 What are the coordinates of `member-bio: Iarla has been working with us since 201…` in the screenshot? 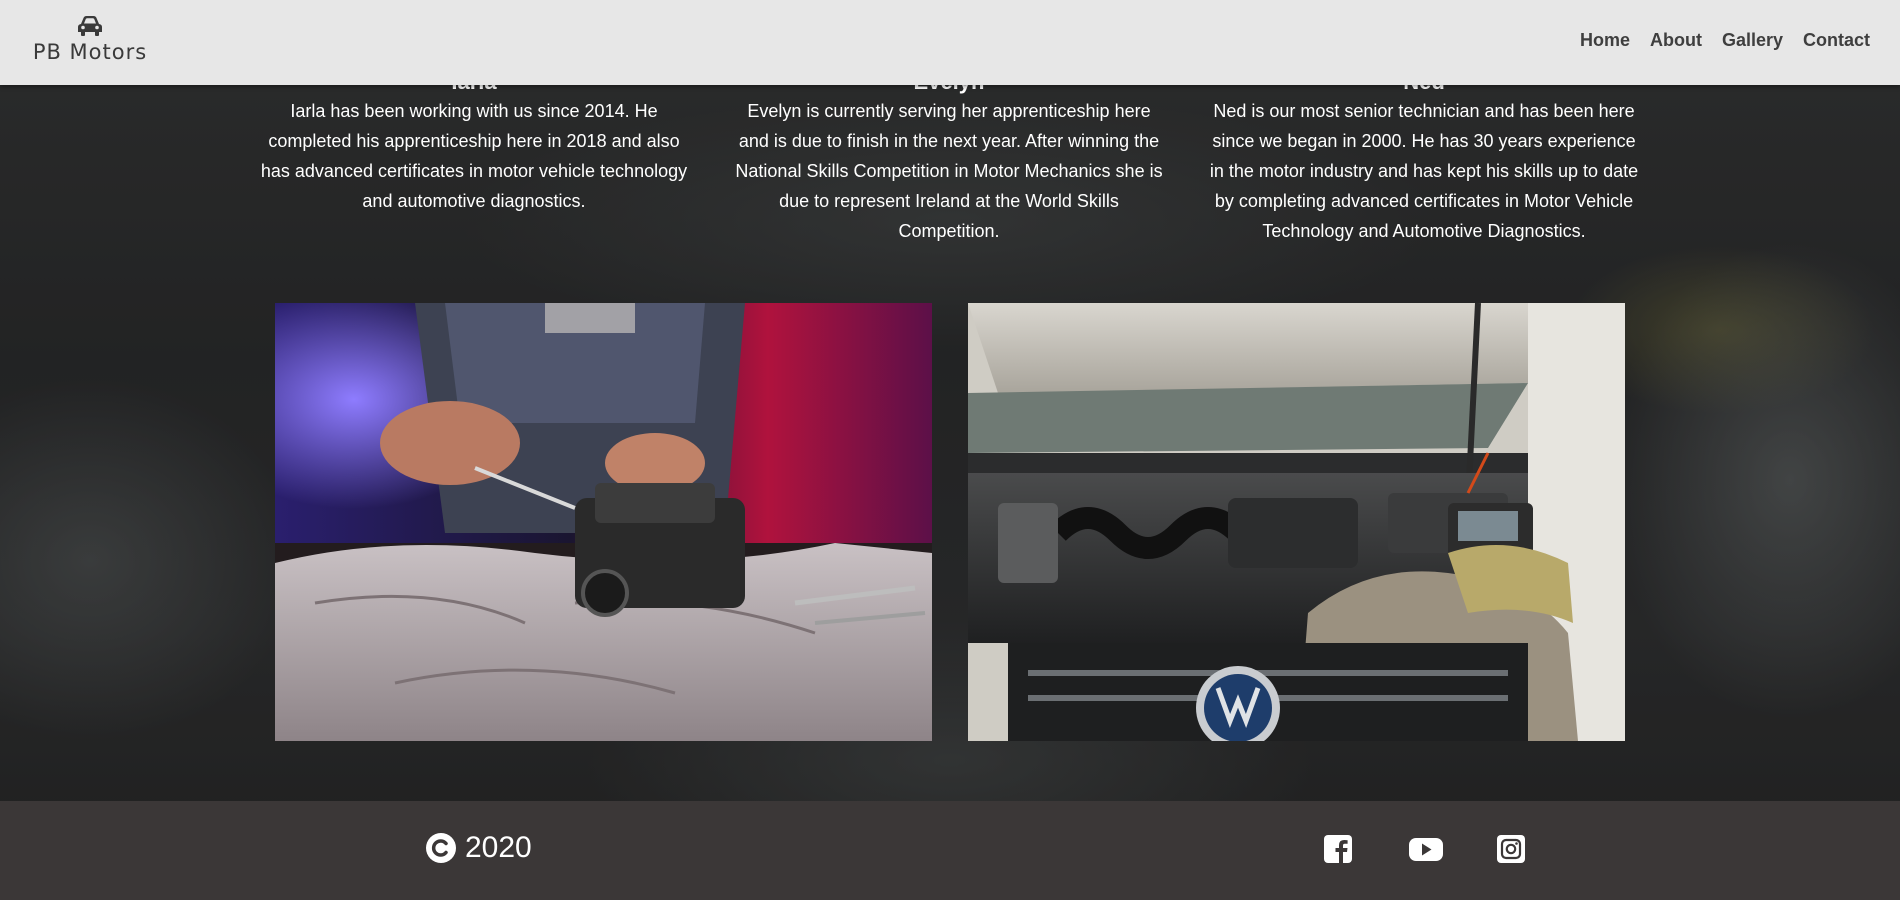 It's located at (474, 156).